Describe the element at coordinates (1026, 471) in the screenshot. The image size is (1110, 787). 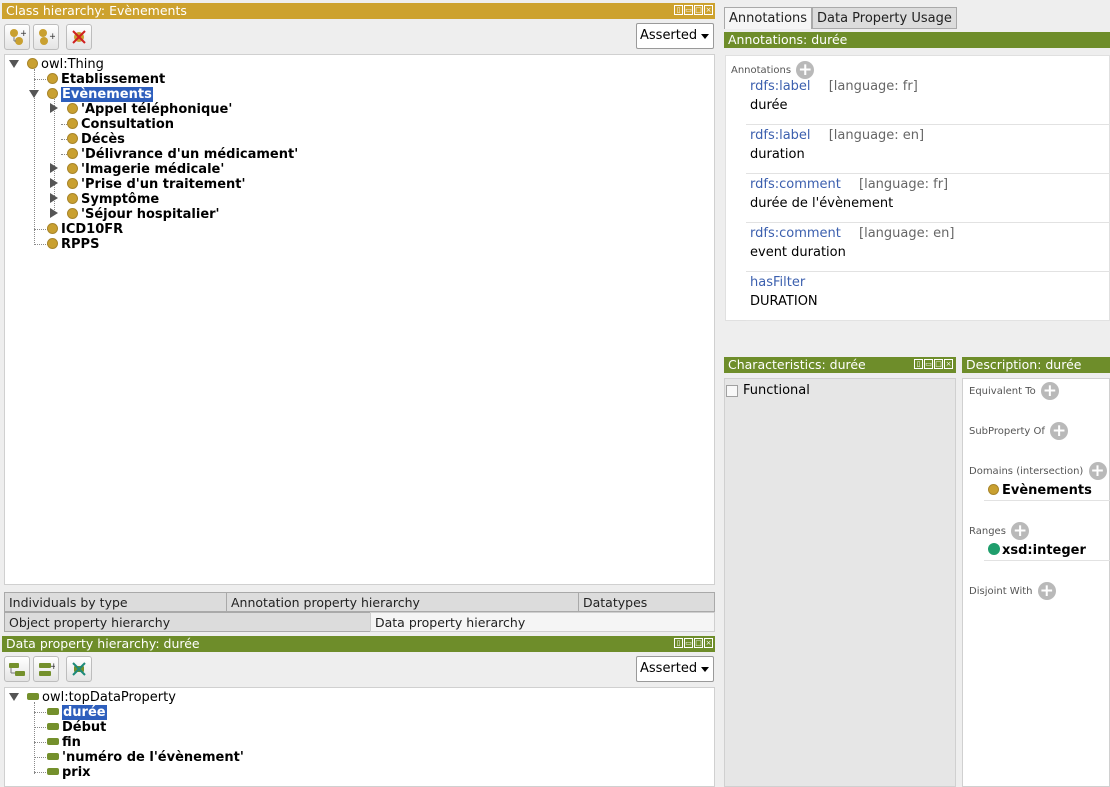
I see `domains-label: Domains (intersection)` at that location.